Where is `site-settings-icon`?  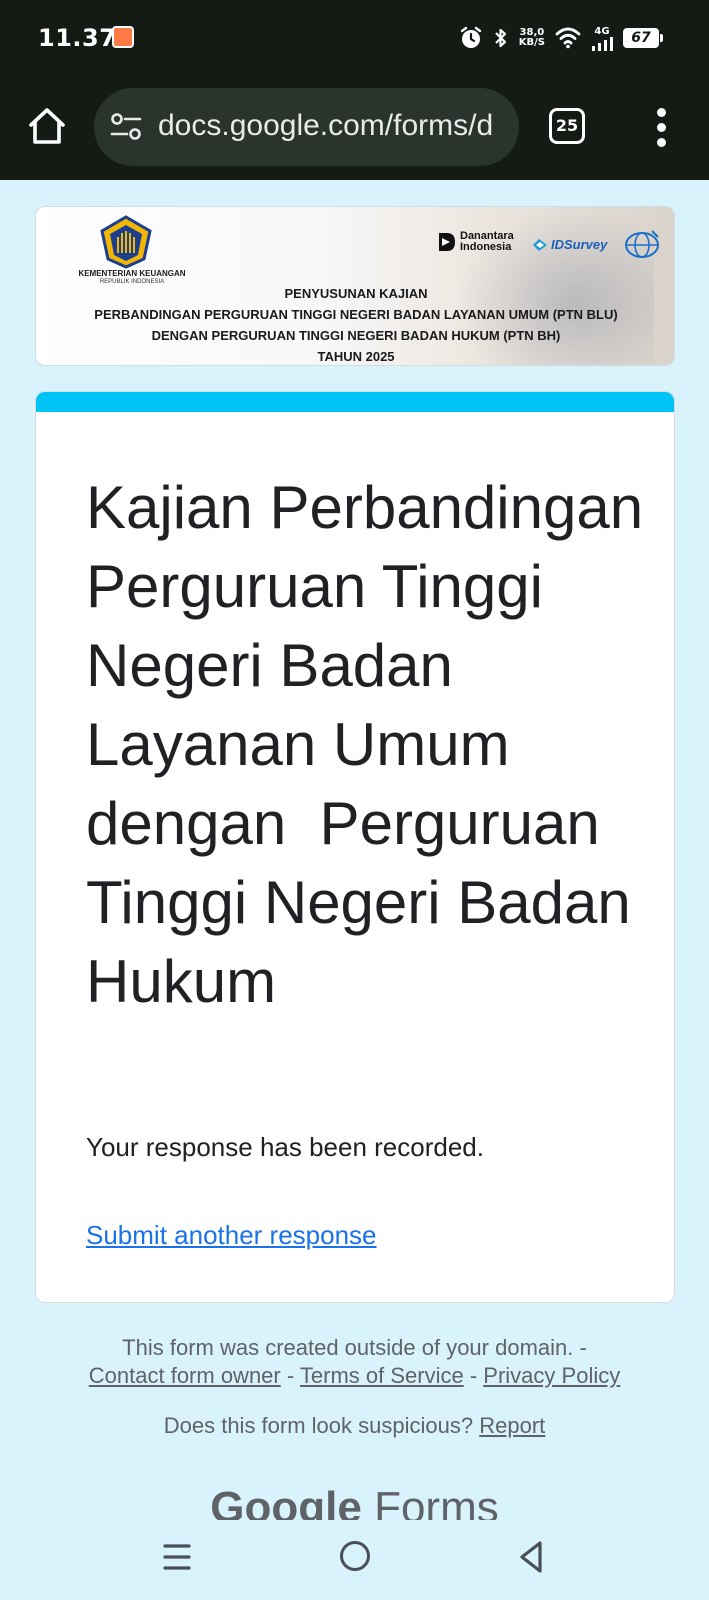
site-settings-icon is located at coordinates (126, 127).